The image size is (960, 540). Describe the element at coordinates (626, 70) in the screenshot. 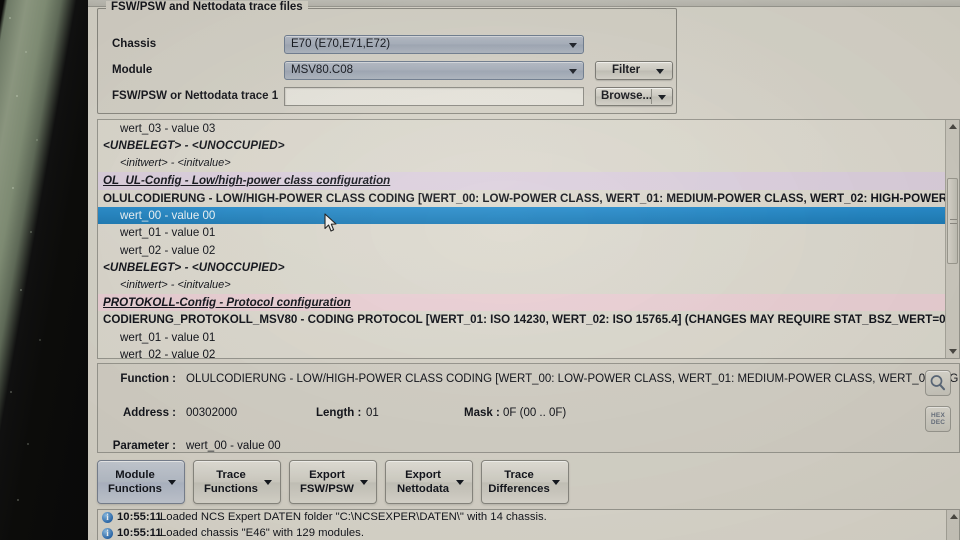

I see `filter-button-label: Filter` at that location.